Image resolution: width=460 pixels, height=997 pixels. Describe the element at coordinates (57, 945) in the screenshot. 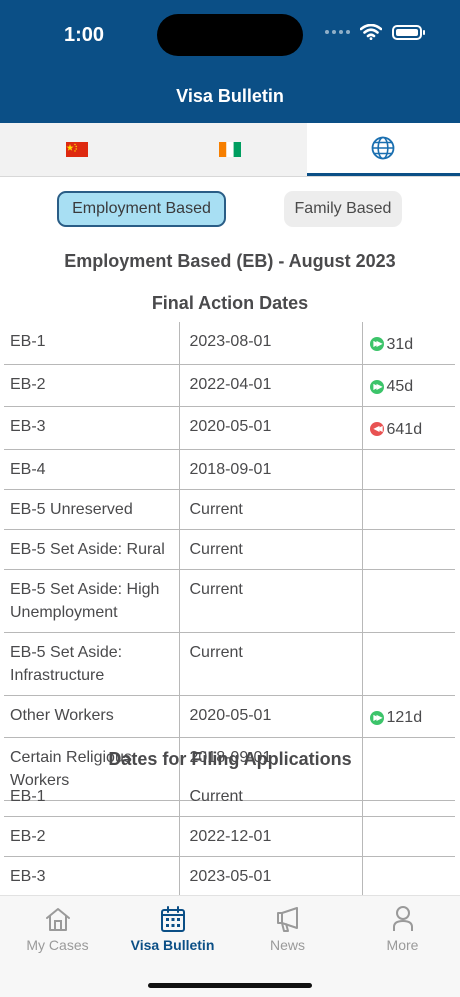

I see `tab-label: My Cases` at that location.